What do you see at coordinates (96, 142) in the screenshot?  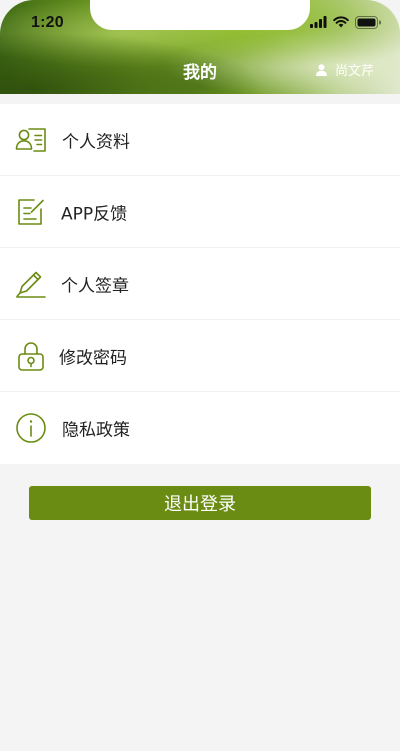 I see `menu-label: 个人资料` at bounding box center [96, 142].